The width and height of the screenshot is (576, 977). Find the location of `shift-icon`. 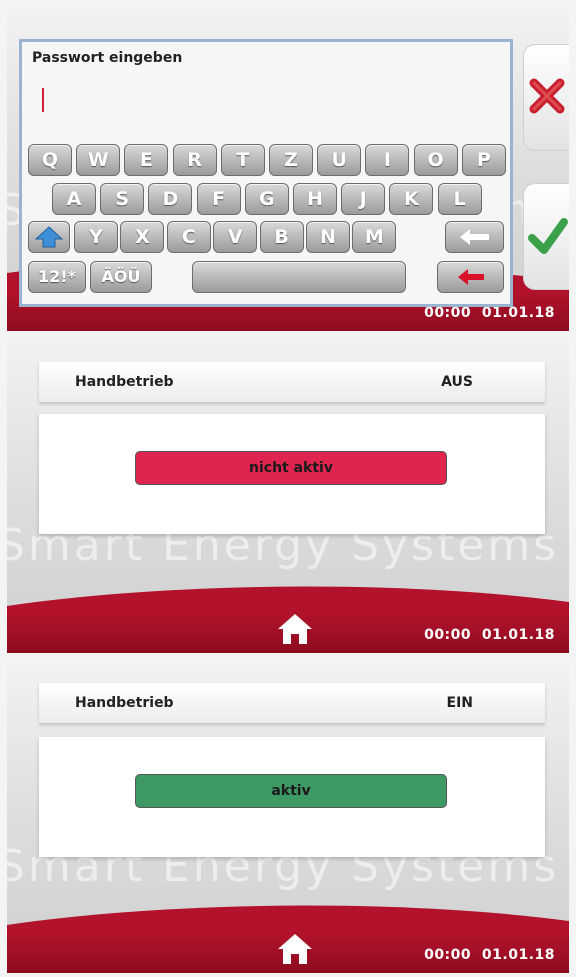

shift-icon is located at coordinates (49, 237).